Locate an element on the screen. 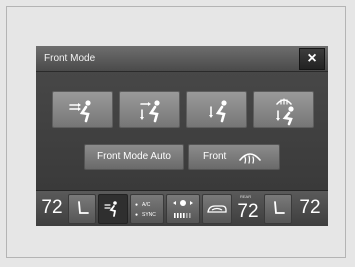  window-title: Front Mode is located at coordinates (70, 58).